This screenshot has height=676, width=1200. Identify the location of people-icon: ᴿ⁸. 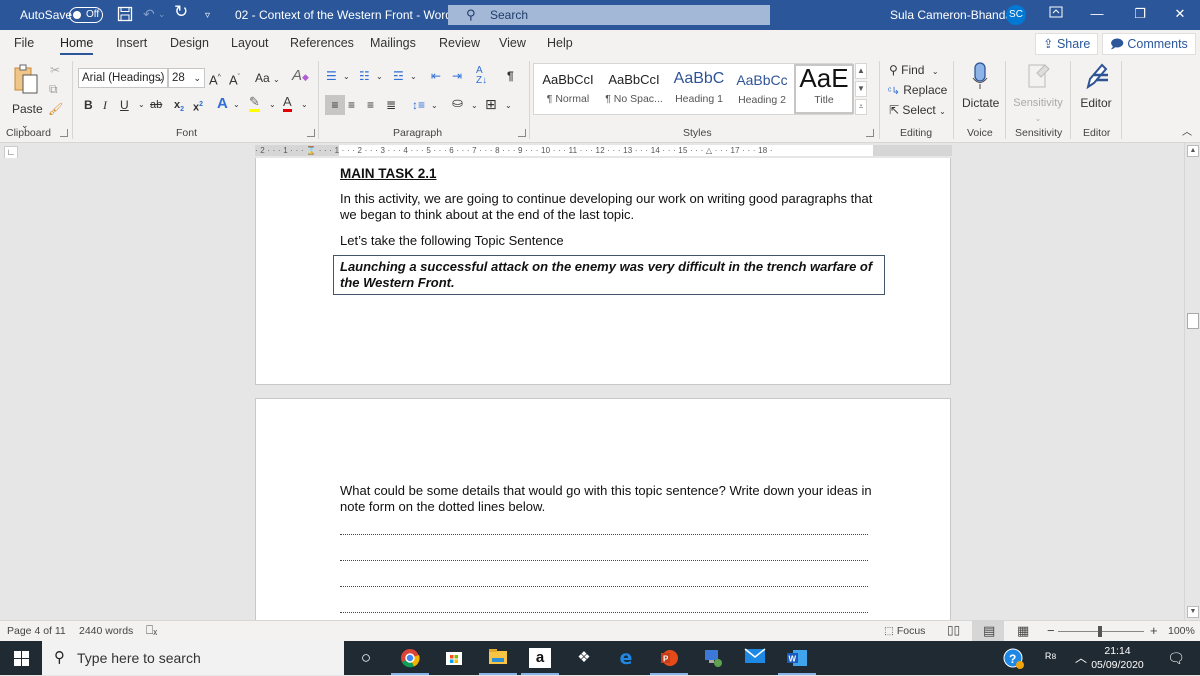
(1051, 658).